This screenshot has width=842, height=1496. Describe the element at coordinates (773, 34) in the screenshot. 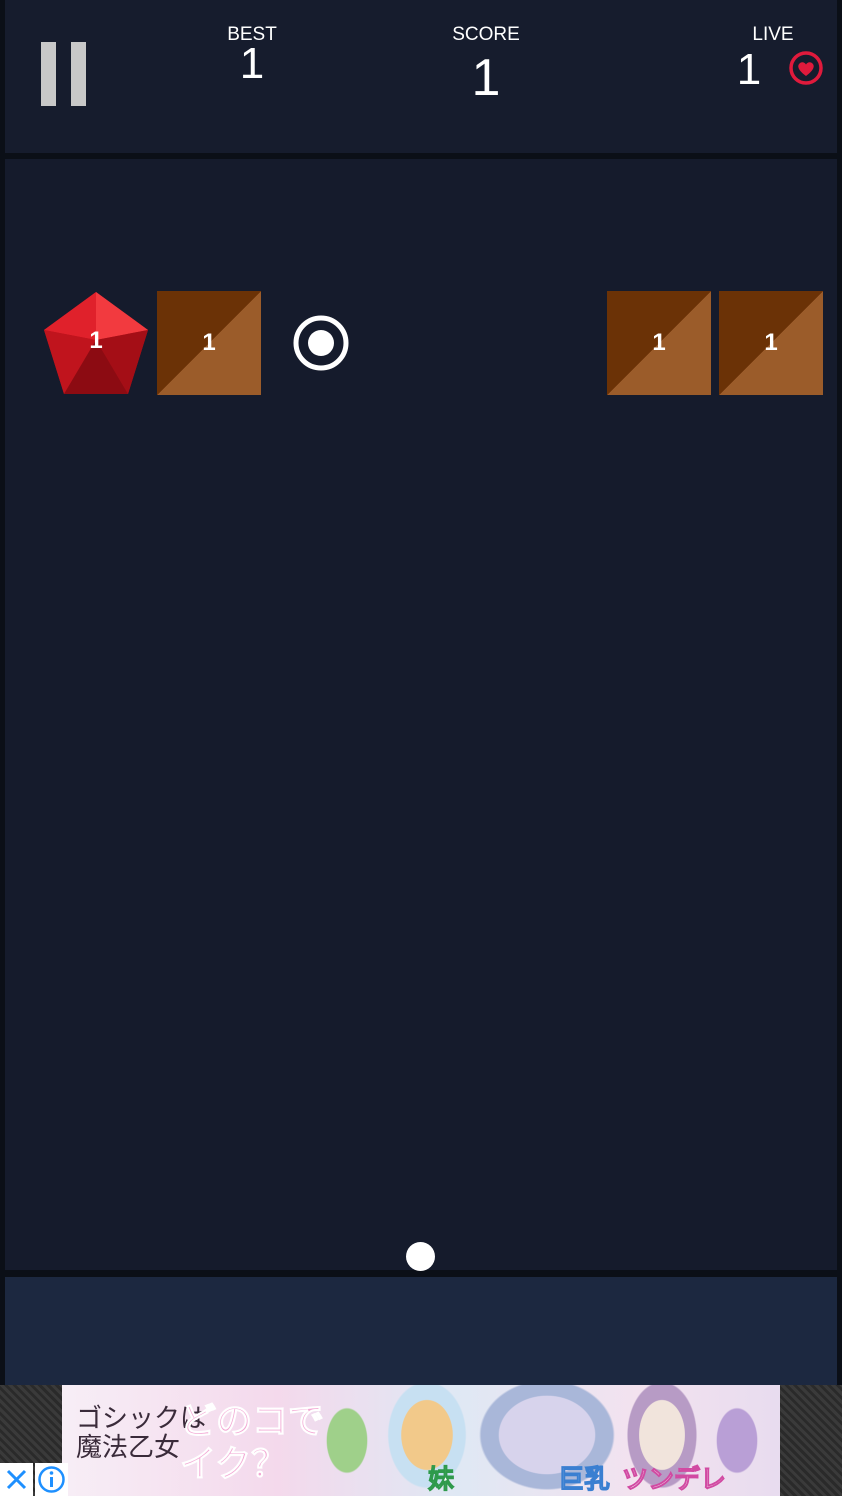

I see `live-label: LIVE` at that location.